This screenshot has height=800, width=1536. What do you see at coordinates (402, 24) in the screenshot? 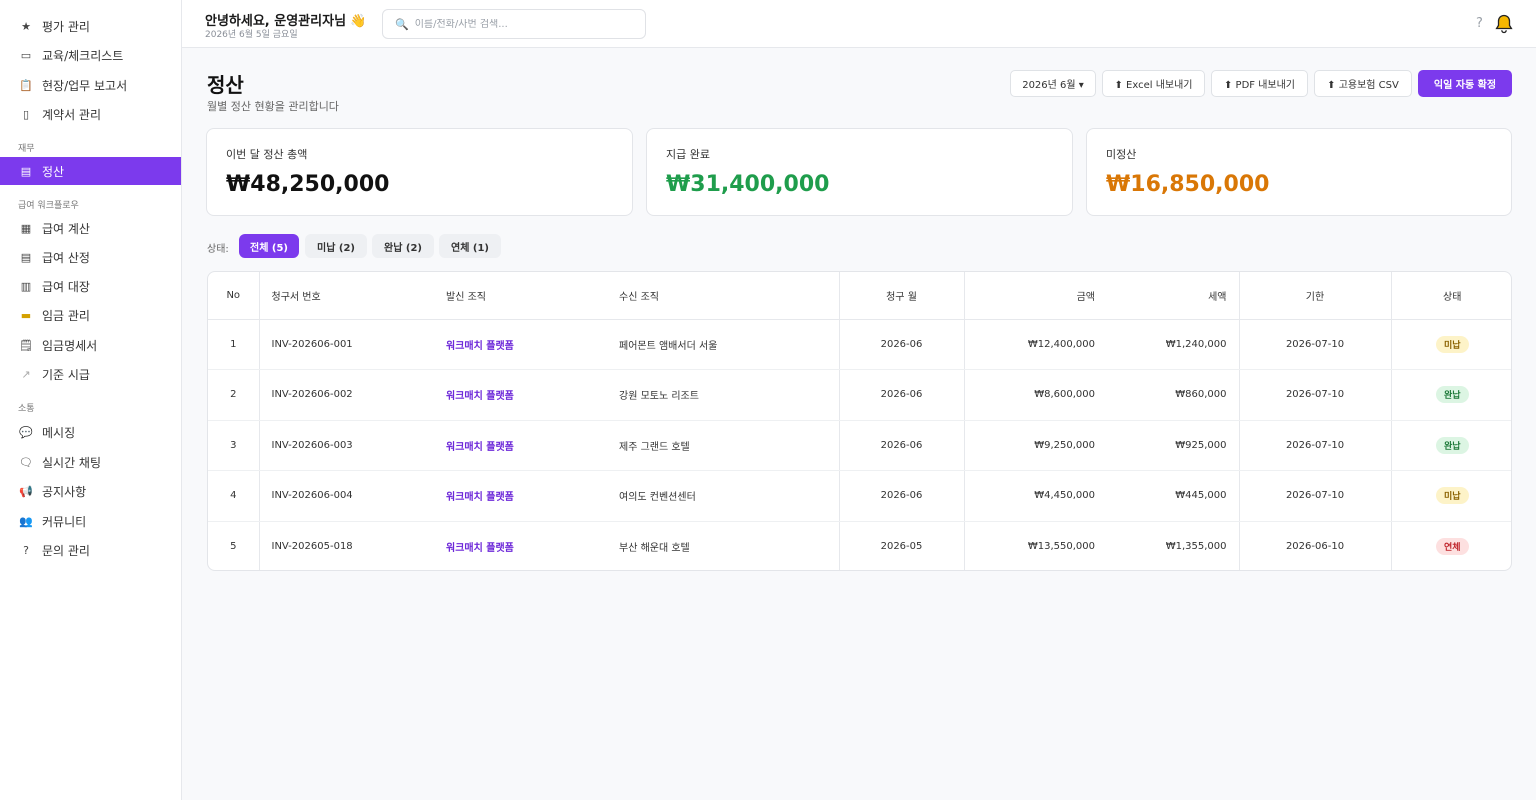
I see `search-icon: 🔍` at bounding box center [402, 24].